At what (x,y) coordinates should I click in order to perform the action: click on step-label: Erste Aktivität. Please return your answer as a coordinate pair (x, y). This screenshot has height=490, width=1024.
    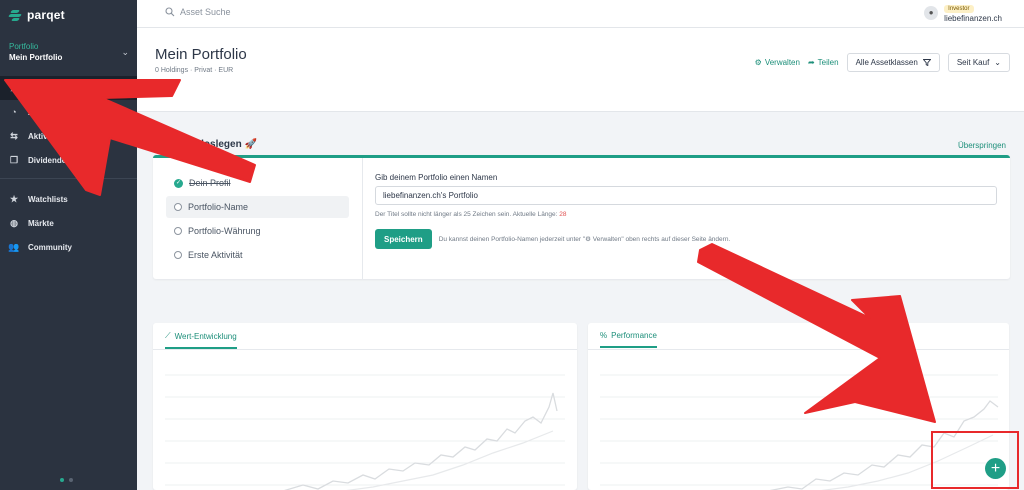
    Looking at the image, I should click on (215, 255).